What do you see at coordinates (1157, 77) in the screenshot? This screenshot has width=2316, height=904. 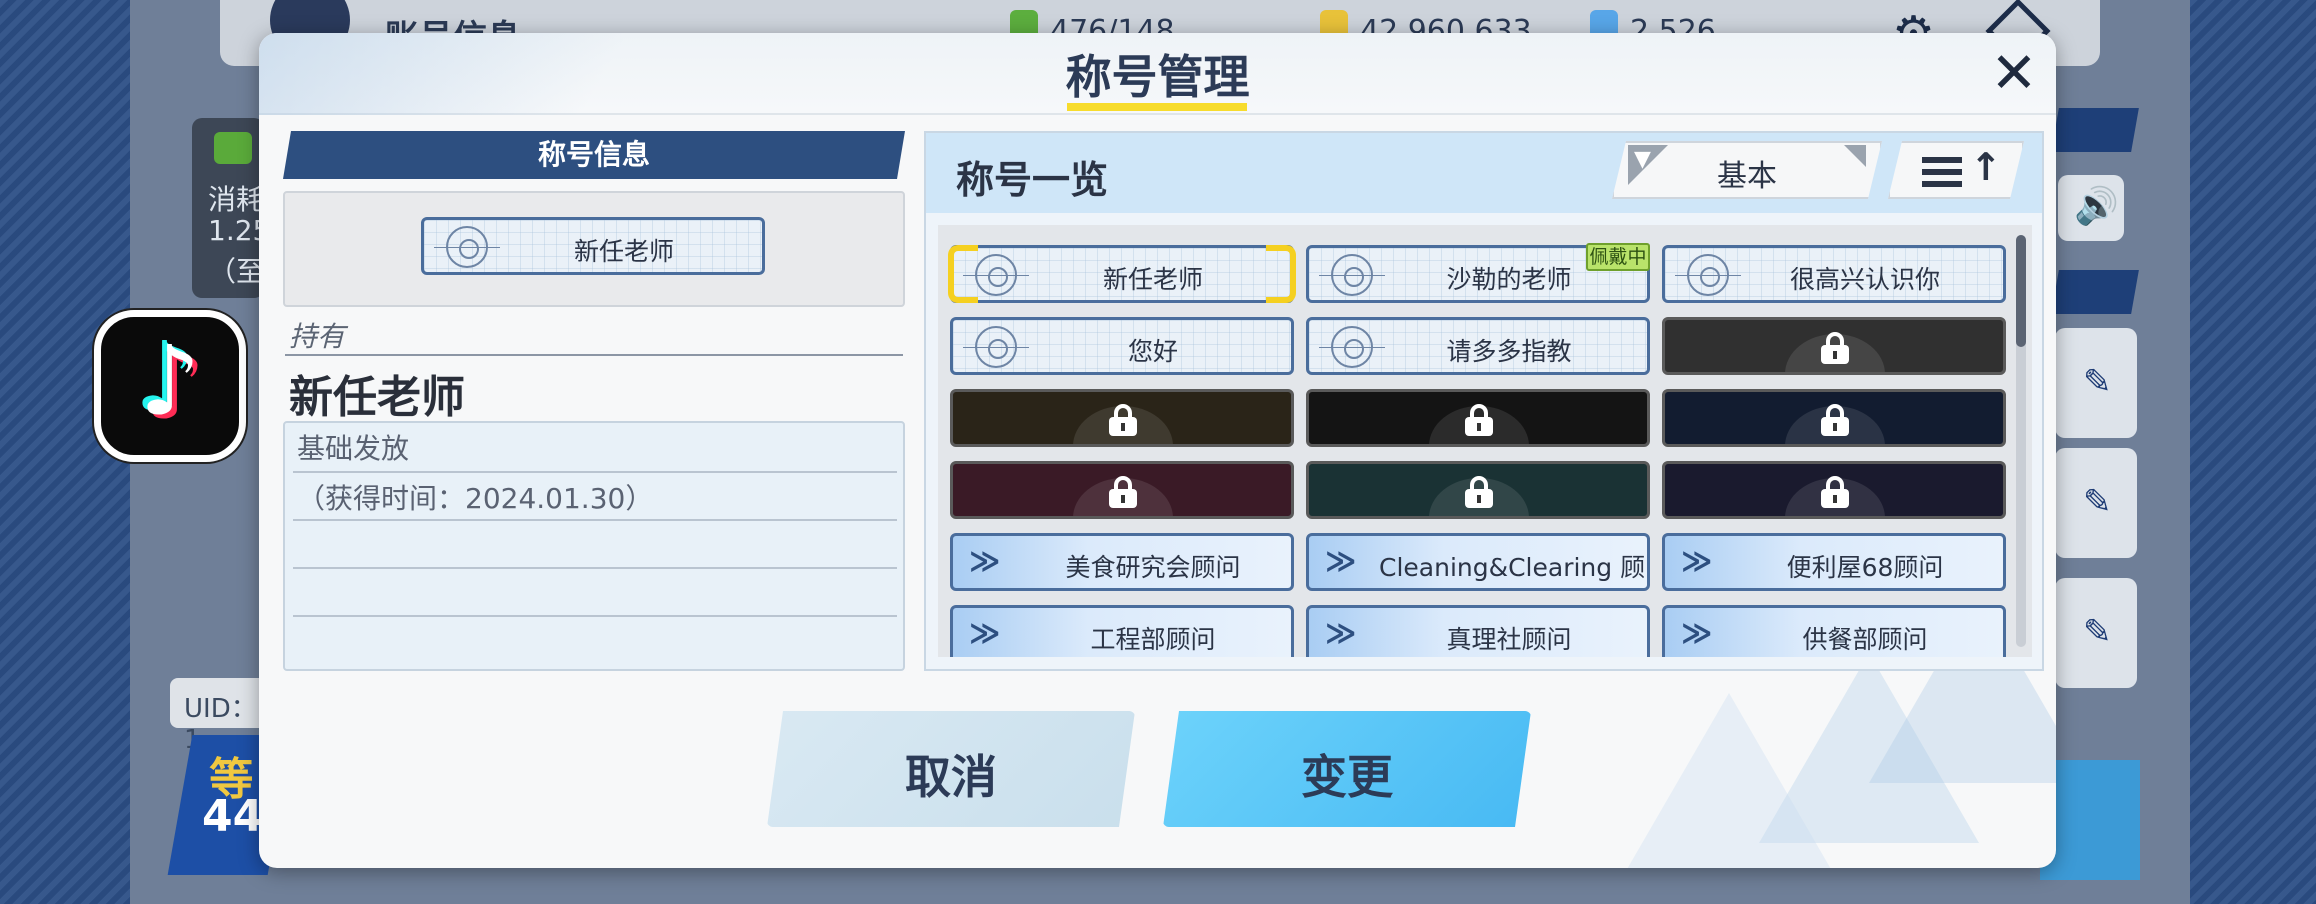 I see `dialog-title: 称号管理` at bounding box center [1157, 77].